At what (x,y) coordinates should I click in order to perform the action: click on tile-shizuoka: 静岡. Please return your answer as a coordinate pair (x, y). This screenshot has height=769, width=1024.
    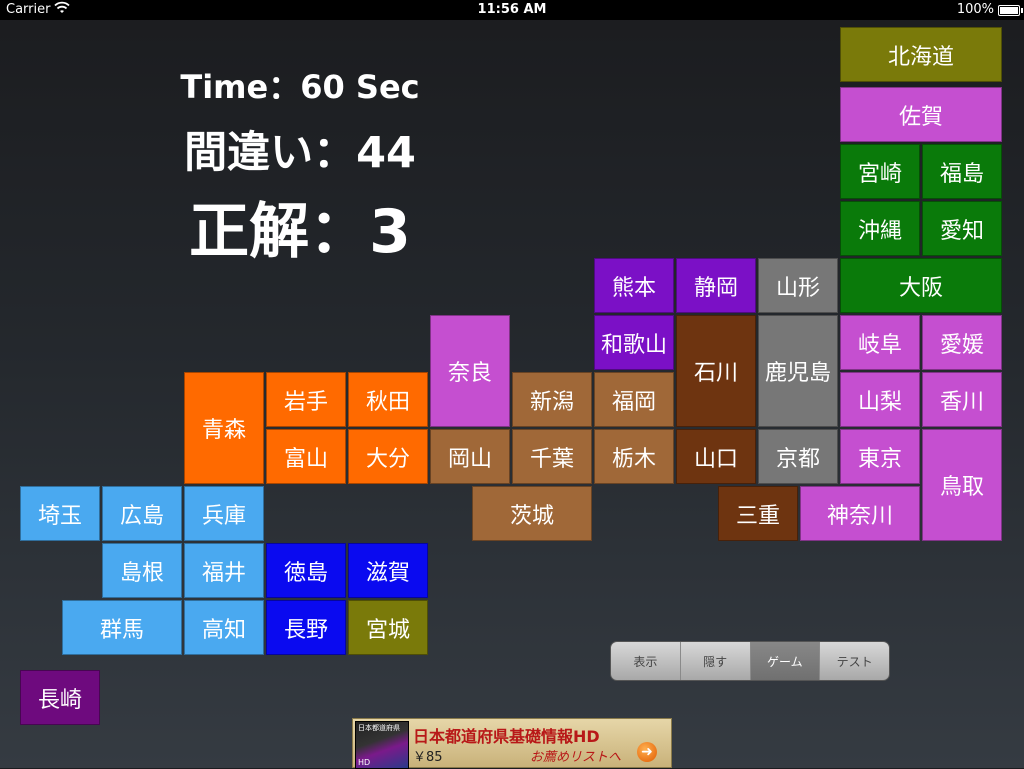
    Looking at the image, I should click on (716, 285).